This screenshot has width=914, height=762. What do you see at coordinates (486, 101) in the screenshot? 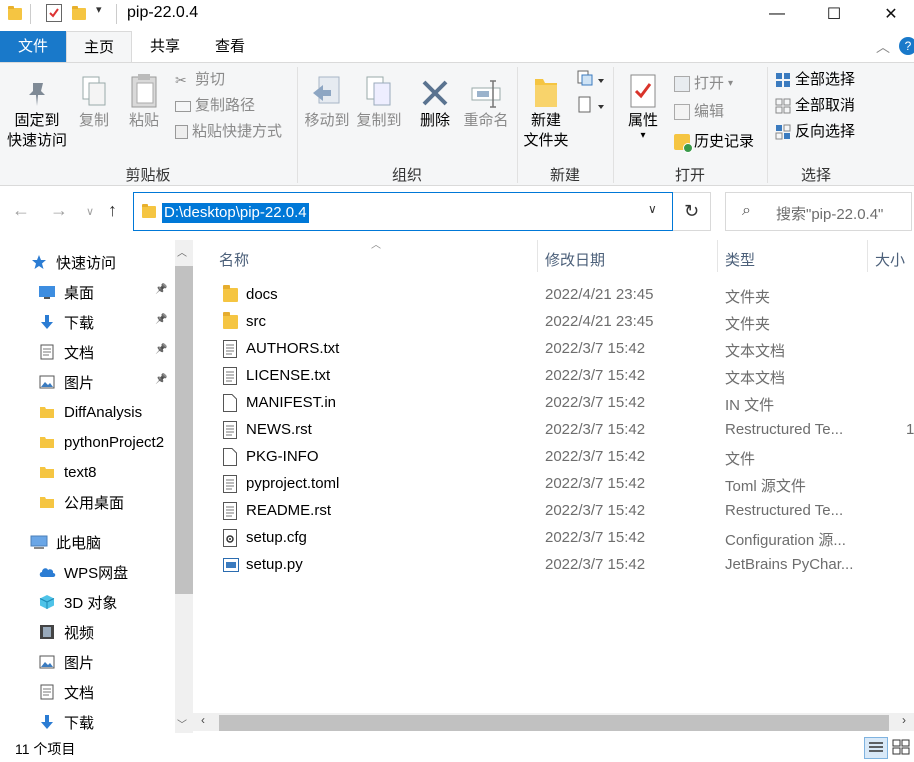
I see `rename-button: 重命名` at bounding box center [486, 101].